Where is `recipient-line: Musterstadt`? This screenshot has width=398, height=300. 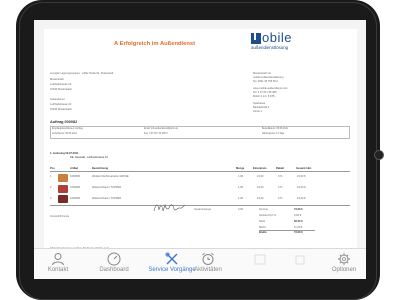
recipient-line: Musterstadt is located at coordinates (57, 79).